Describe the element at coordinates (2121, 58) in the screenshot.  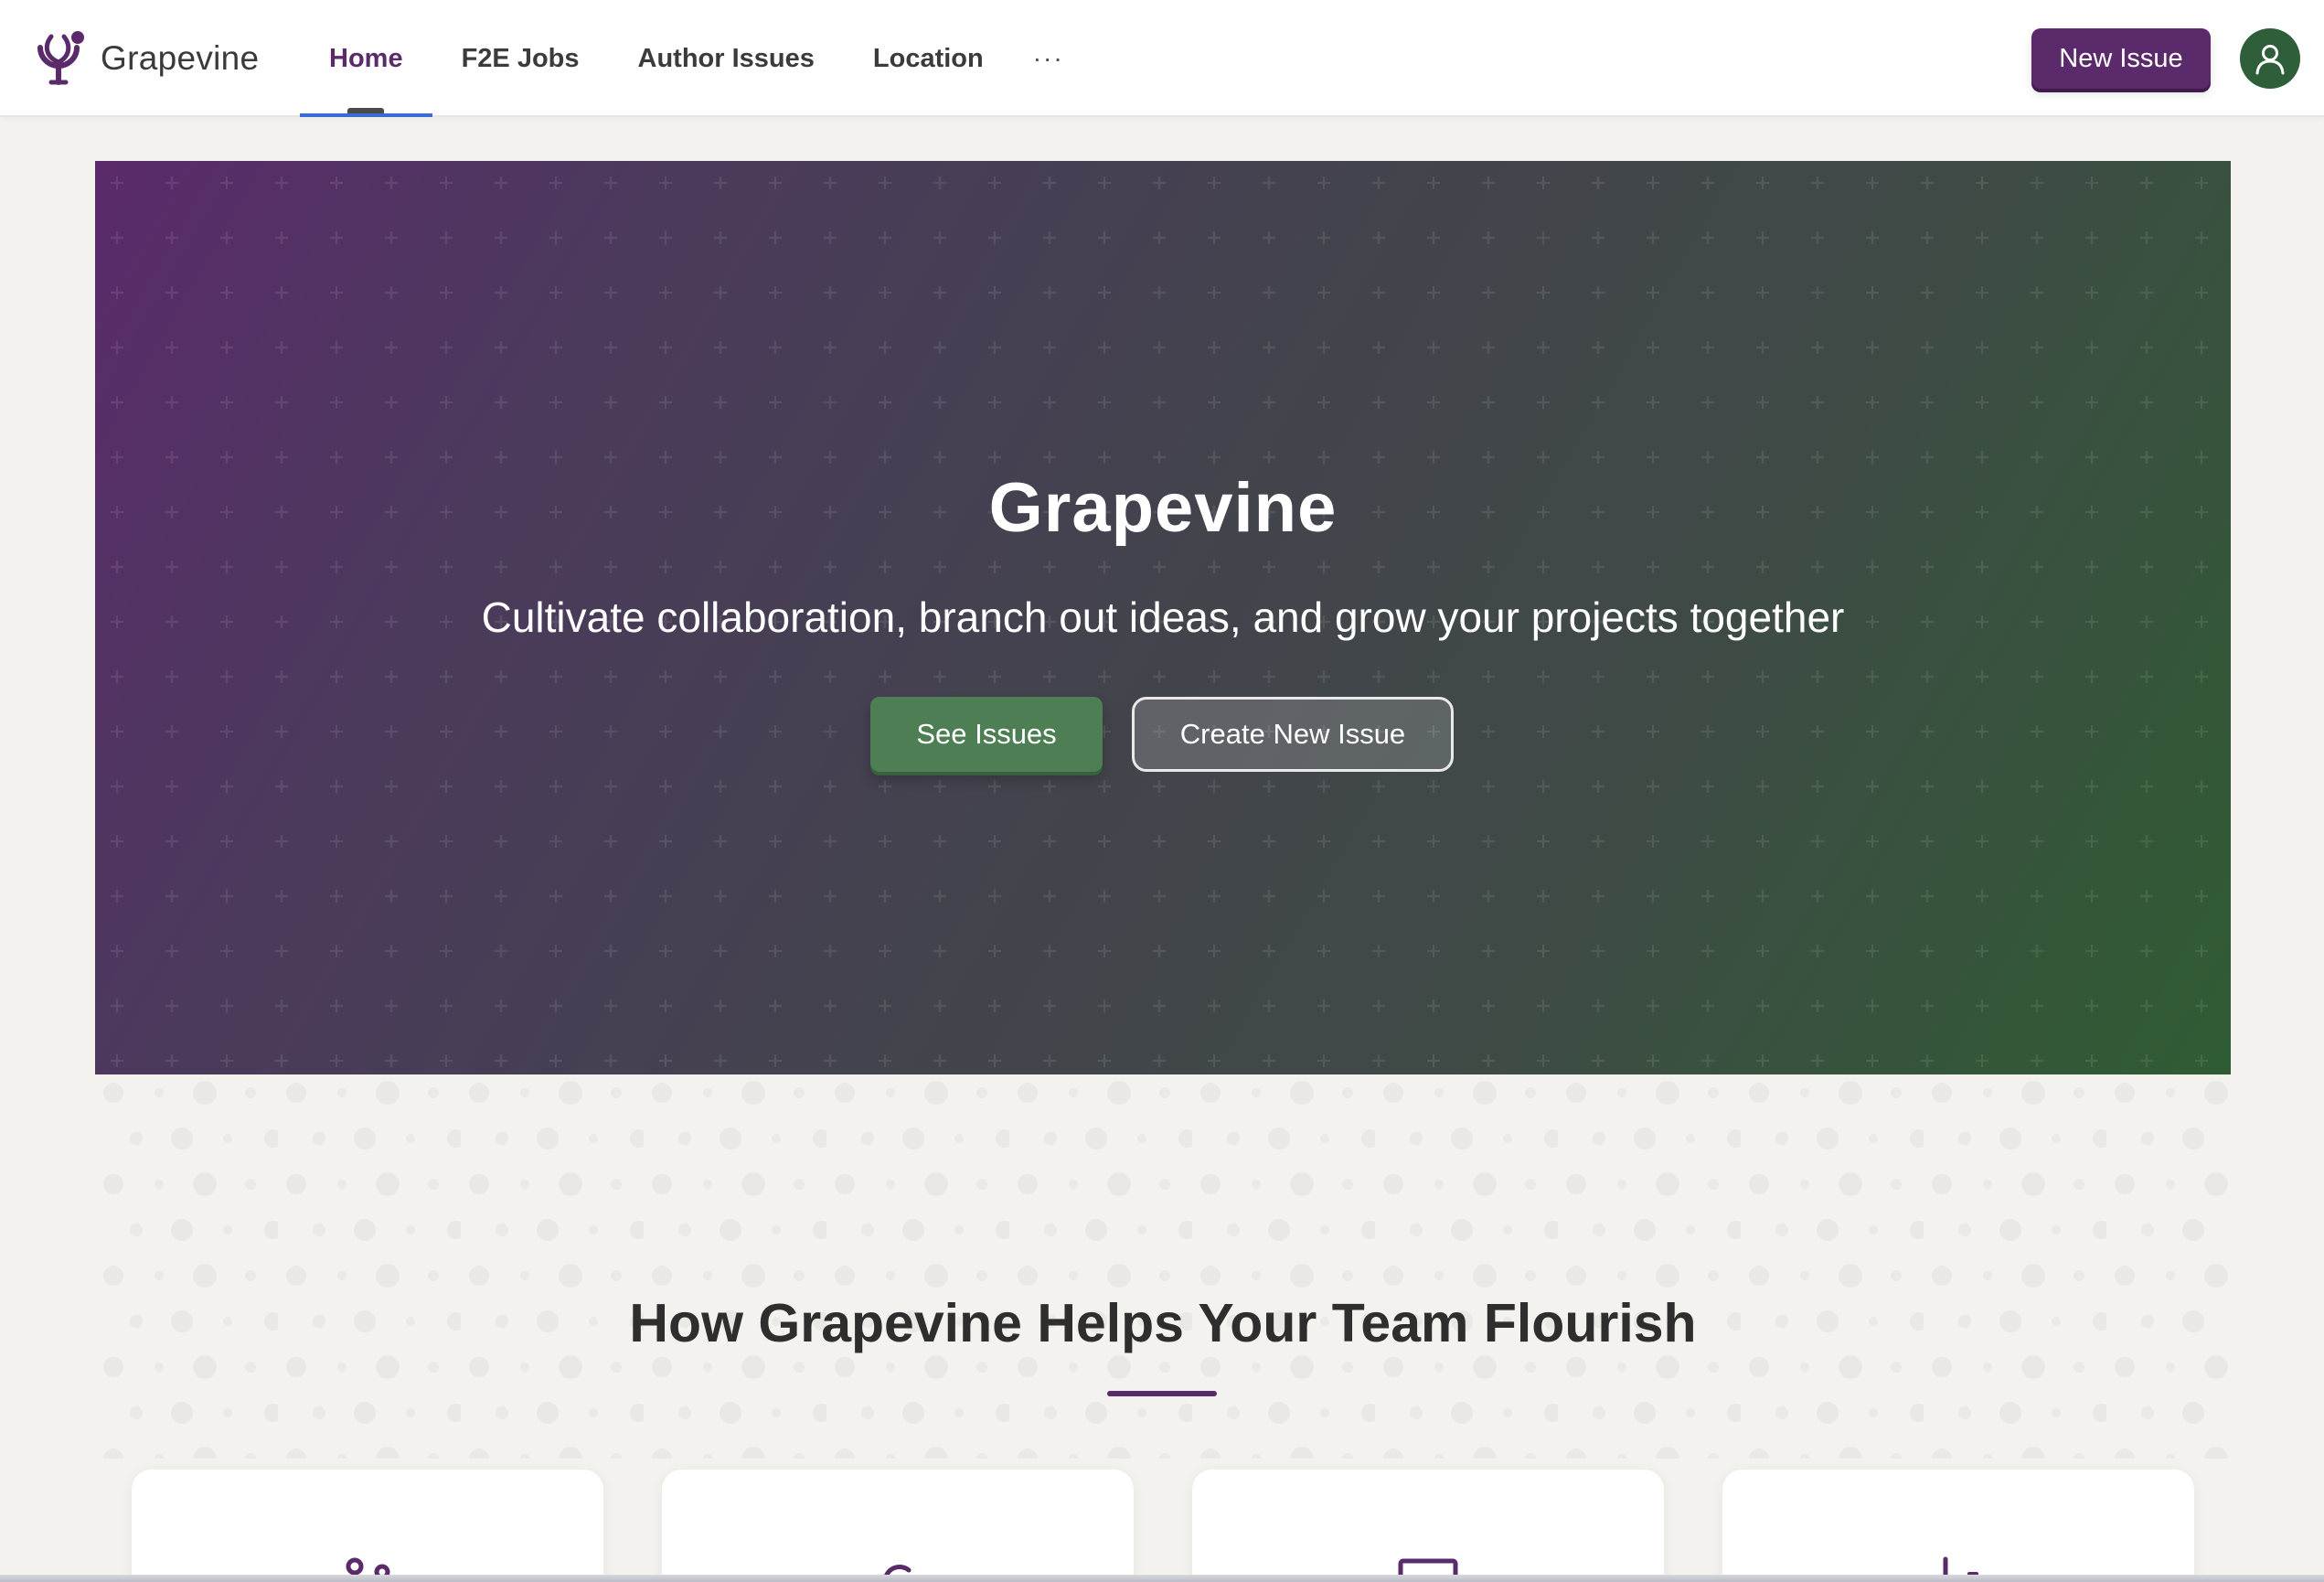
I see `new-issue-button: New Issue` at that location.